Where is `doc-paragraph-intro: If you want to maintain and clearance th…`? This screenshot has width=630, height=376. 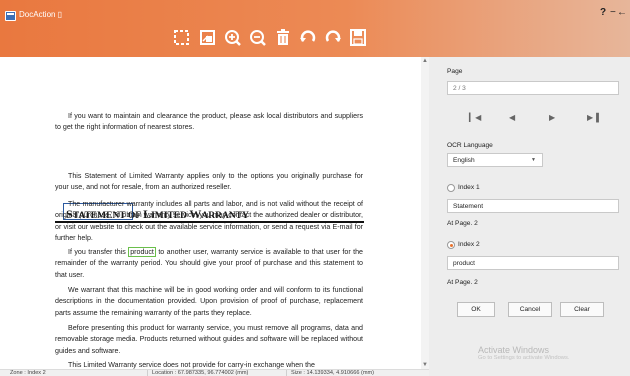
doc-paragraph-intro: If you want to maintain and clearance th… is located at coordinates (209, 122).